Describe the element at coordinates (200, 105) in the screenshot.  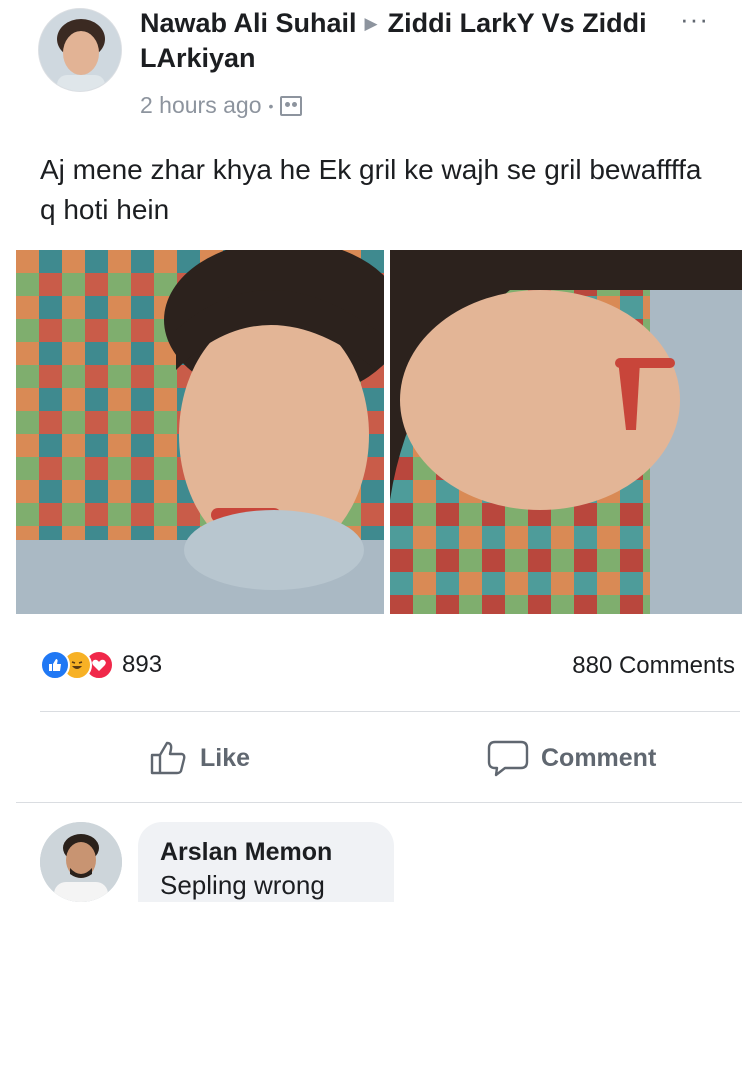
I see `post-timestamp: 2 hours ago` at that location.